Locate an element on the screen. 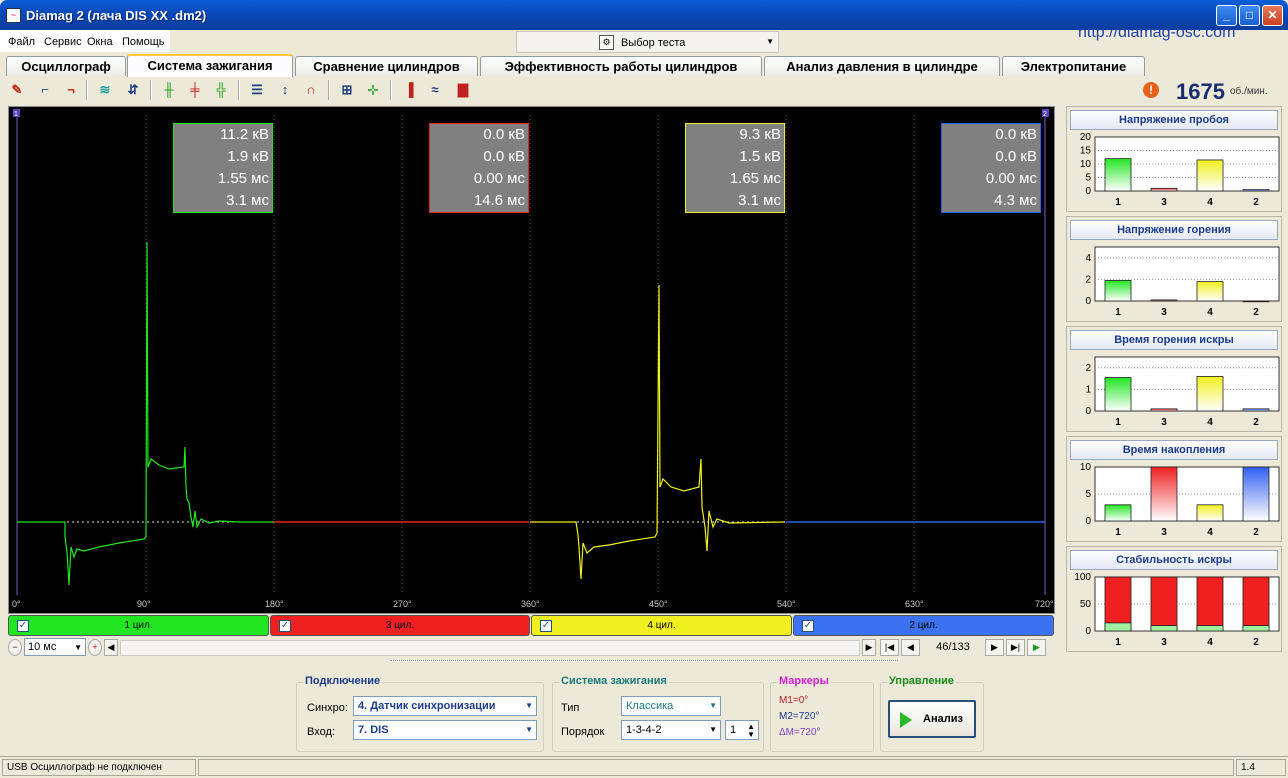 This screenshot has height=778, width=1288. zoom-out-icon: − is located at coordinates (15, 647).